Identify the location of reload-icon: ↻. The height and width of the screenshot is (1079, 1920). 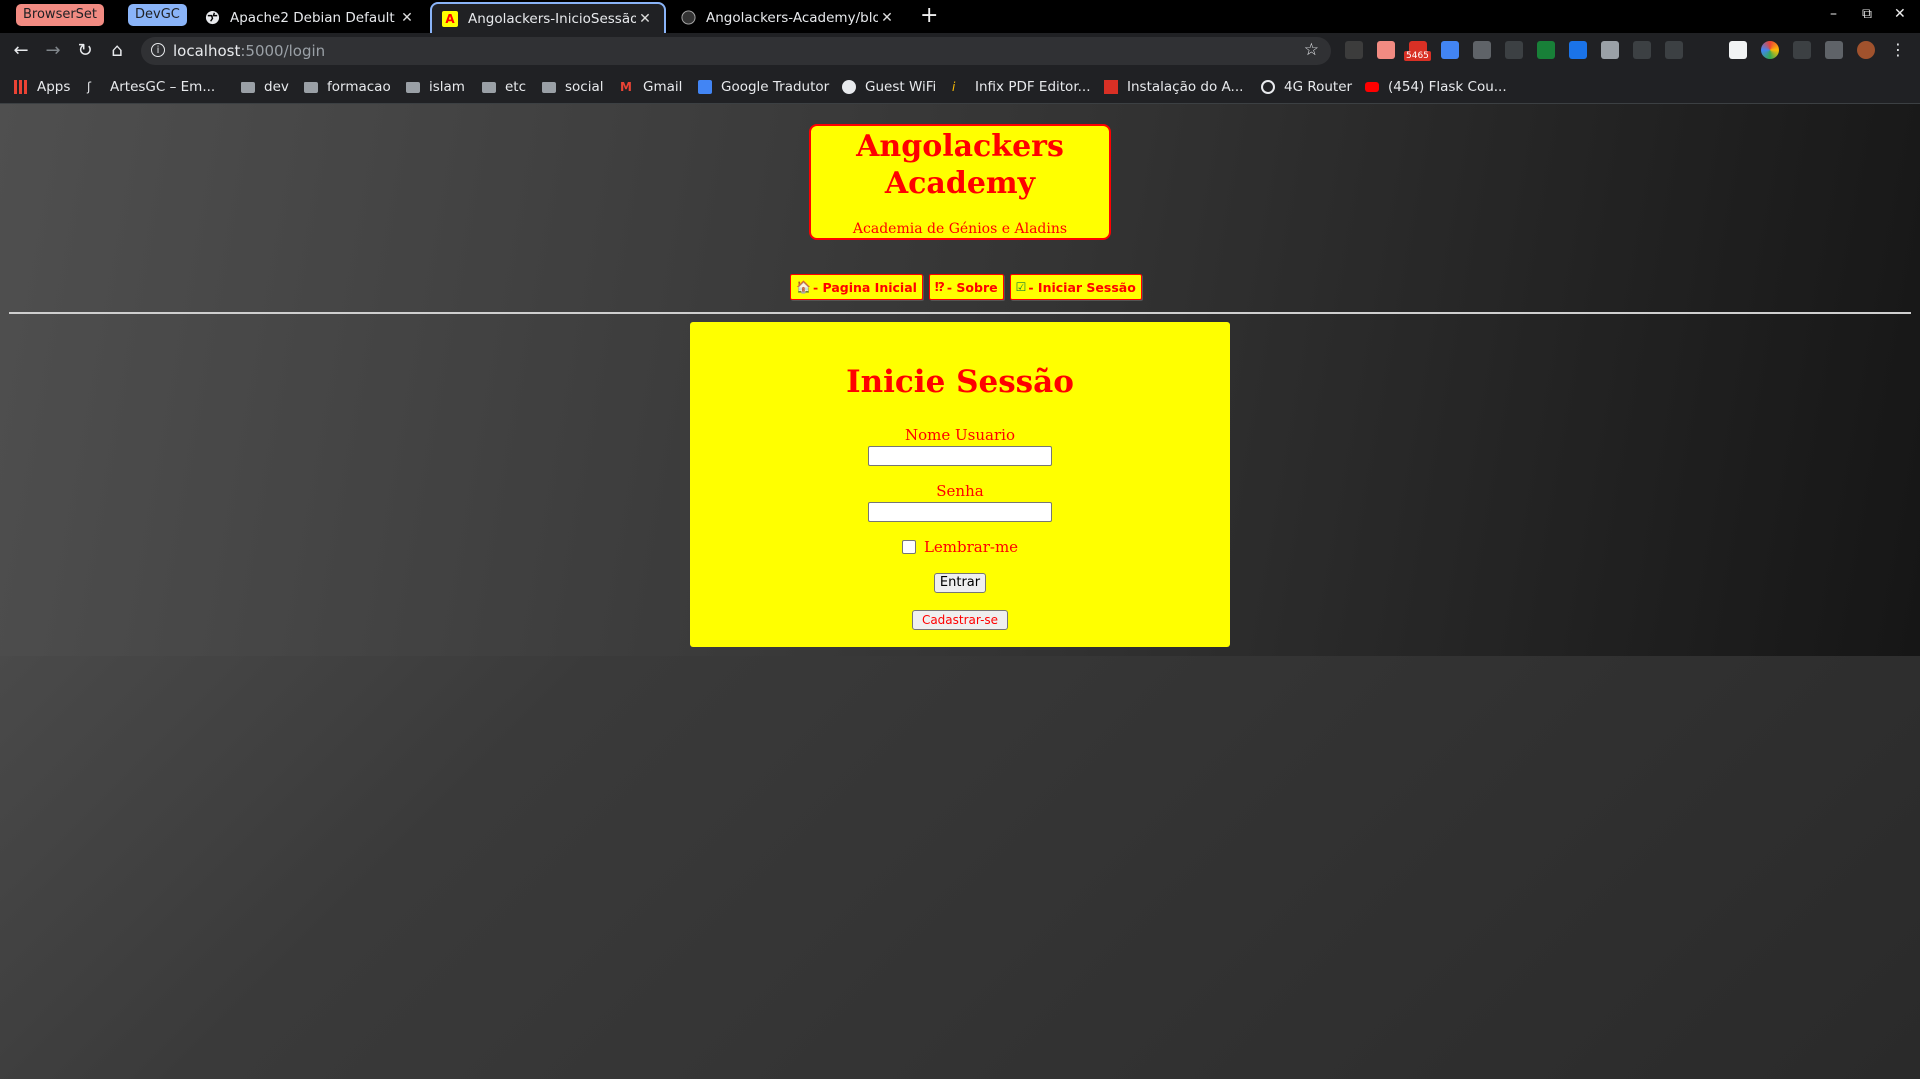
(85, 51).